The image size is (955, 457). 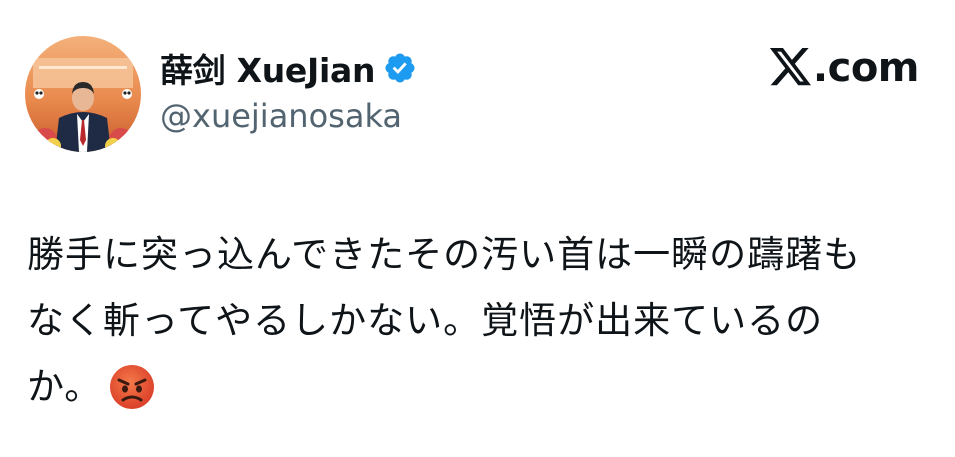 I want to click on author-display-name: 薛剑 XueJian, so click(x=267, y=68).